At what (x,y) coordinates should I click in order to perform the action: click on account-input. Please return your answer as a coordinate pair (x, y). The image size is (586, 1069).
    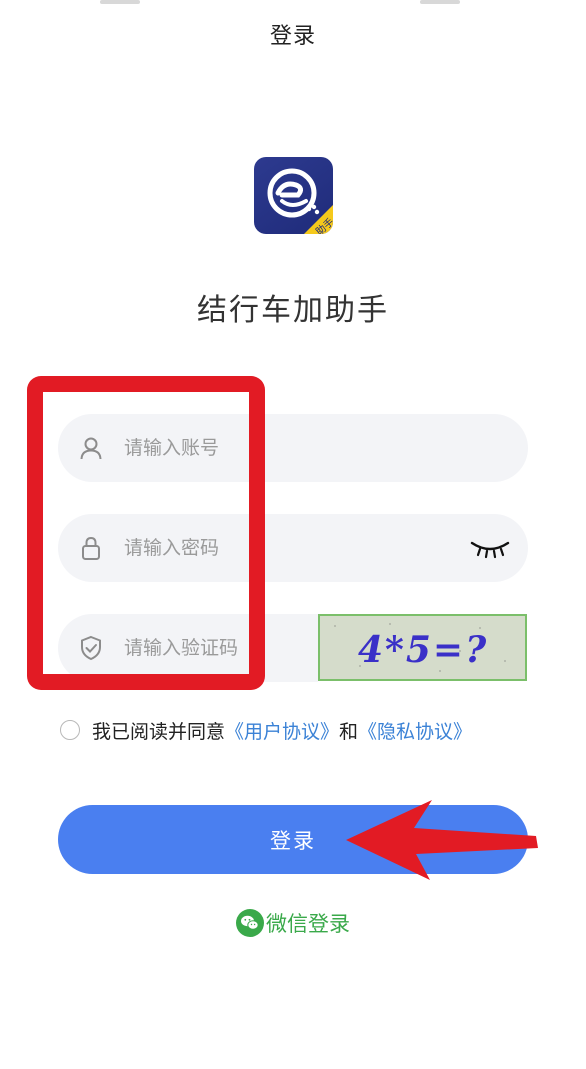
    Looking at the image, I should click on (254, 448).